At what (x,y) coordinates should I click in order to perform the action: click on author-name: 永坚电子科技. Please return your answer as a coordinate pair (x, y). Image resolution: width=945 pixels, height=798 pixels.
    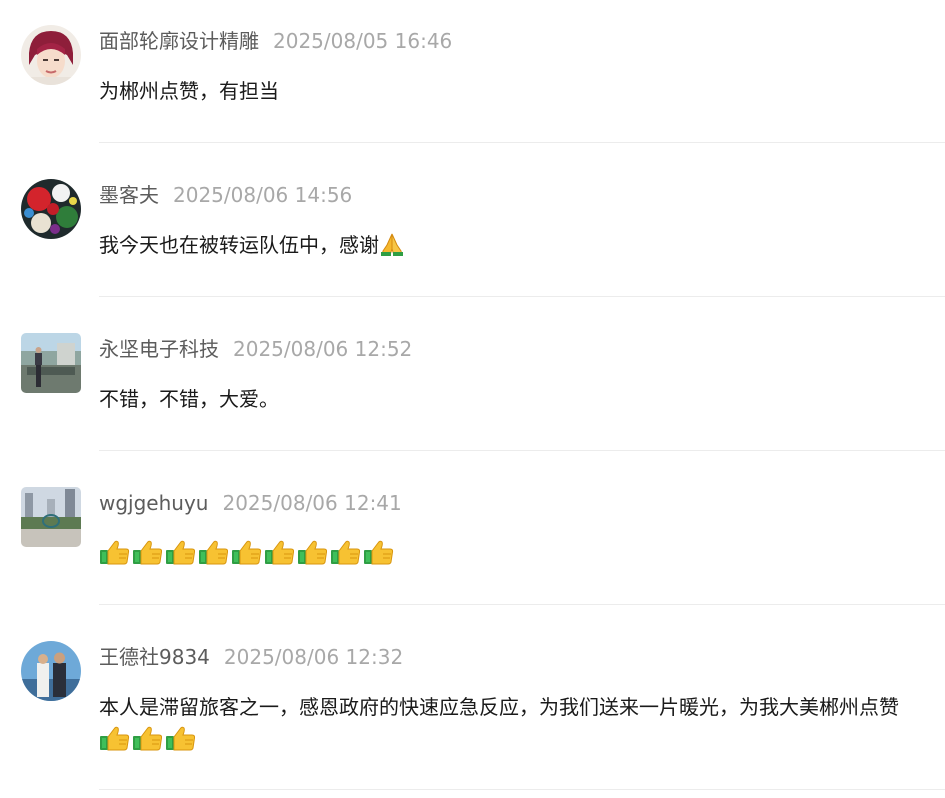
    Looking at the image, I should click on (159, 349).